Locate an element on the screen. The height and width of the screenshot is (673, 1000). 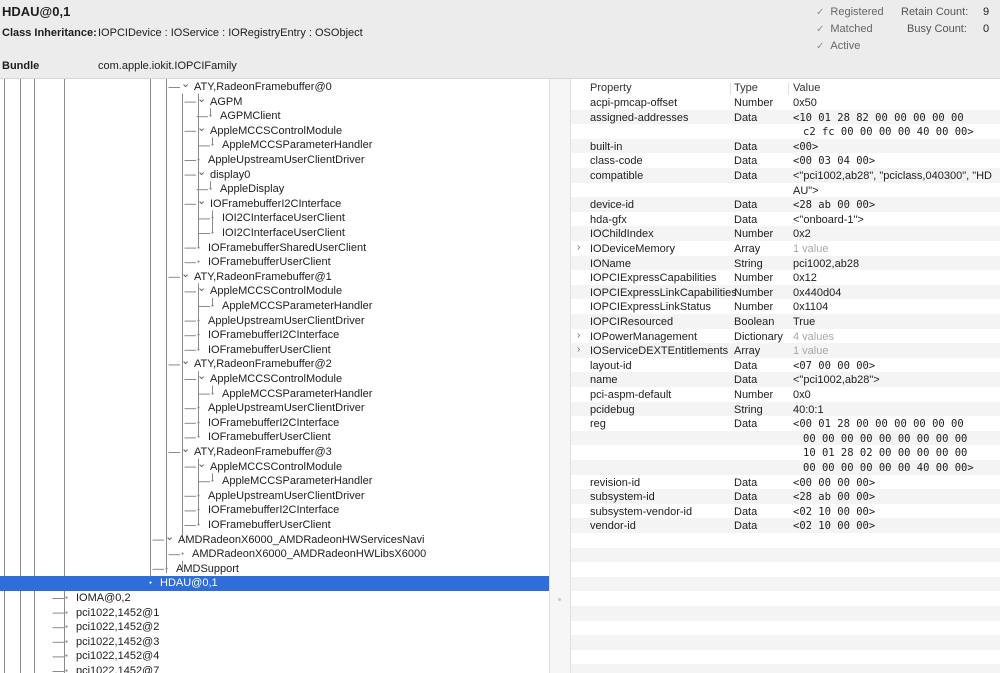
property-type: Boolean is located at coordinates (754, 322).